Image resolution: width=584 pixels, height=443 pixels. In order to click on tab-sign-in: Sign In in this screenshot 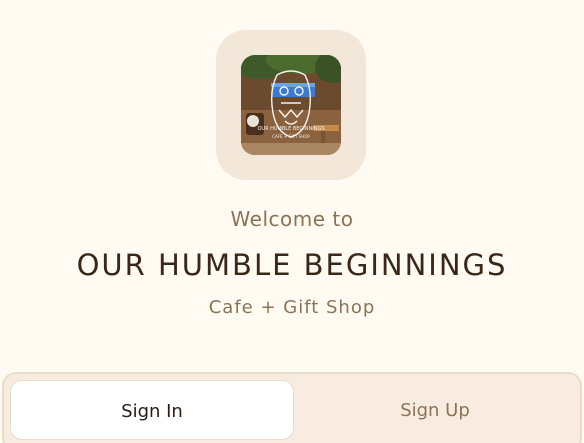, I will do `click(152, 410)`.